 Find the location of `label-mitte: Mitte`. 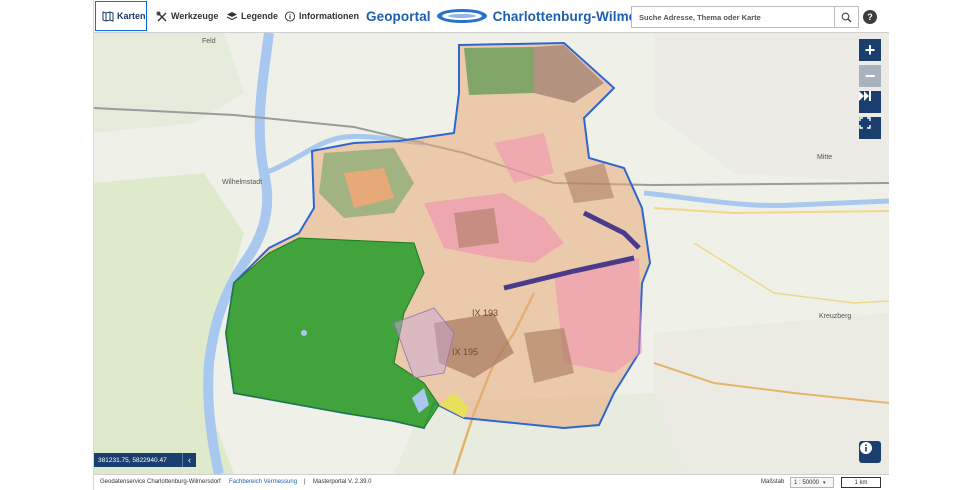

label-mitte: Mitte is located at coordinates (824, 157).